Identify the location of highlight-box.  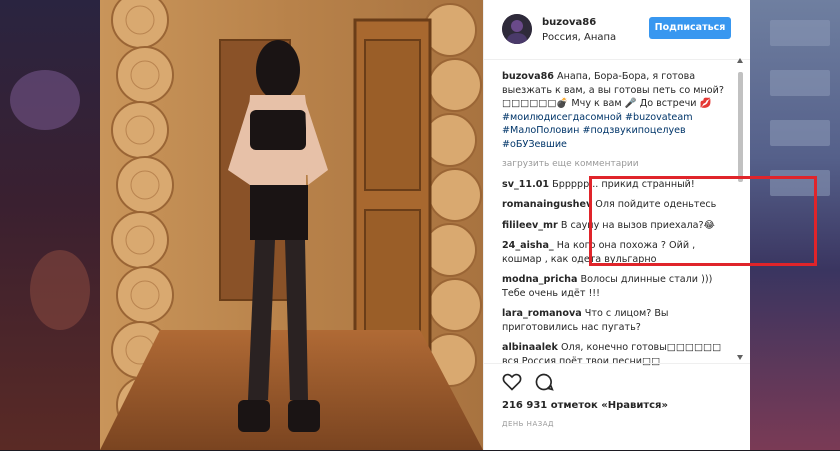
(703, 221).